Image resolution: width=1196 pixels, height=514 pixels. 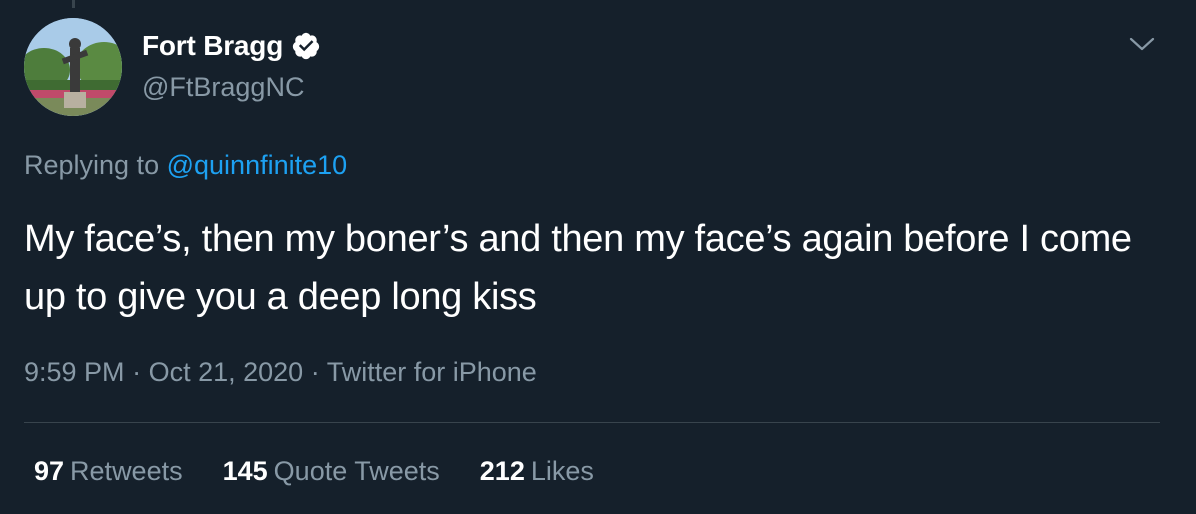 What do you see at coordinates (212, 46) in the screenshot?
I see `author-display-name: Fort Bragg` at bounding box center [212, 46].